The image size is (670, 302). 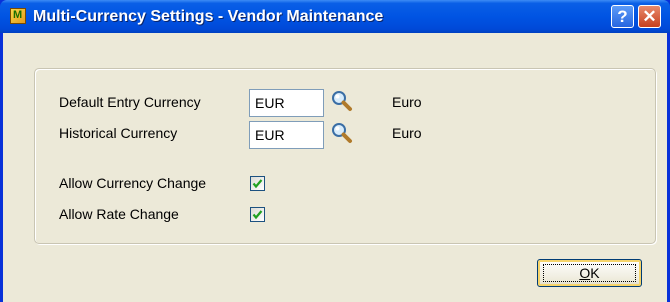 What do you see at coordinates (18, 16) in the screenshot?
I see `app-icon: M` at bounding box center [18, 16].